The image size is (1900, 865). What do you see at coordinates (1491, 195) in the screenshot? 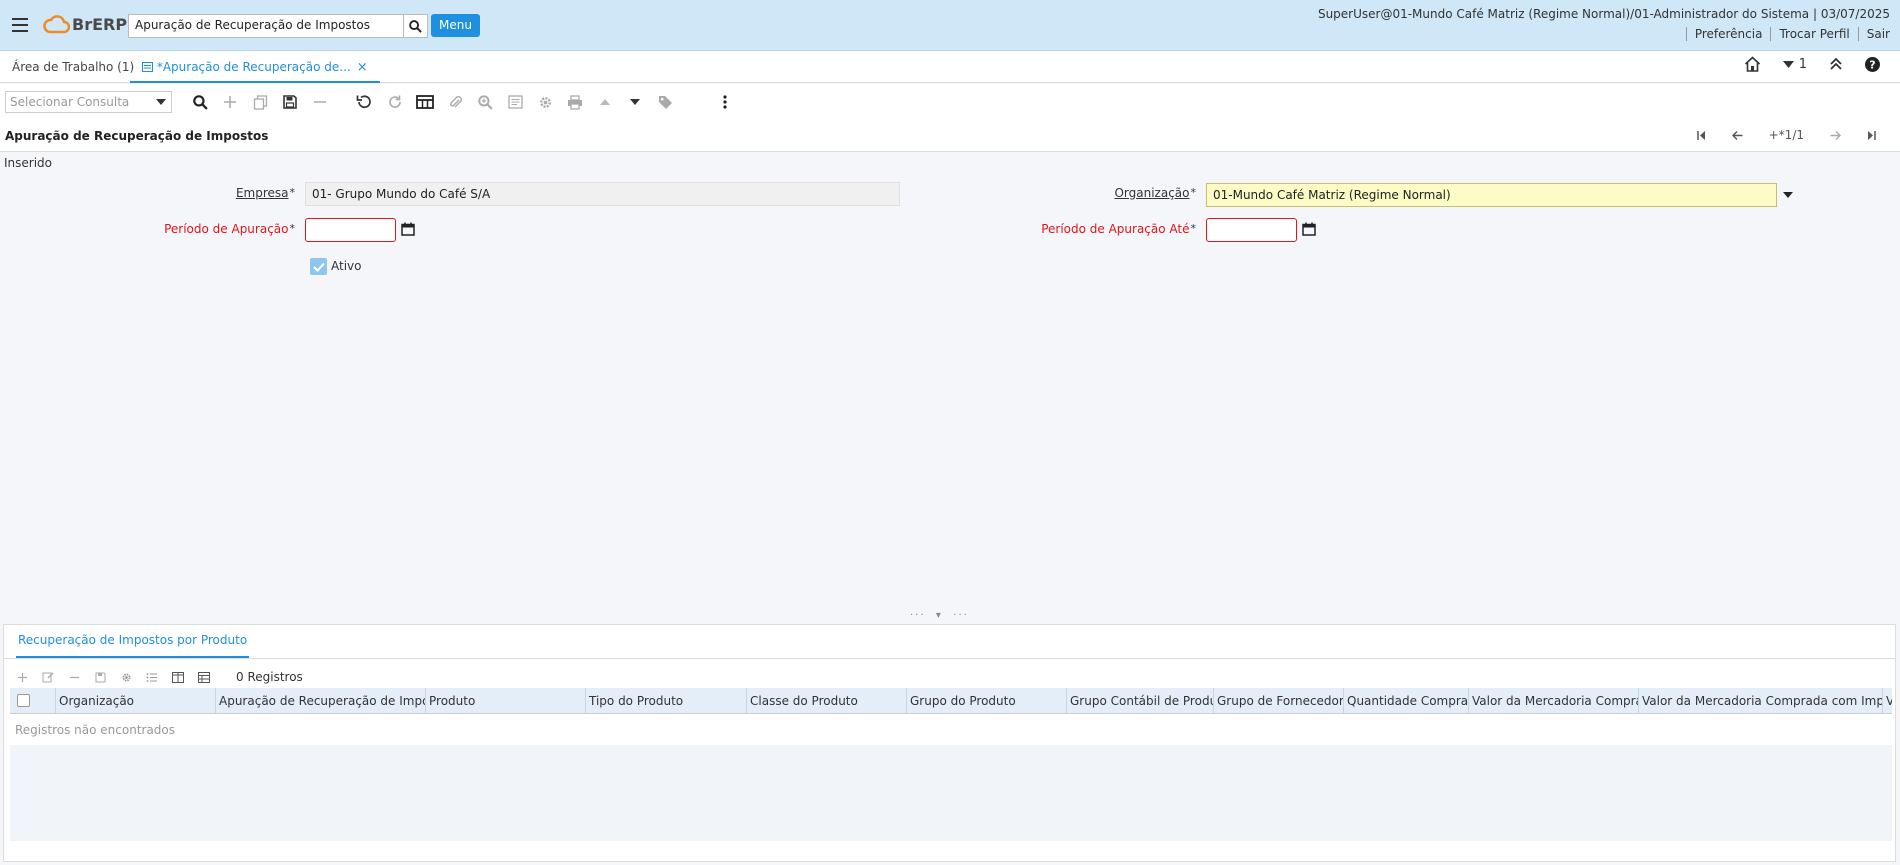
I see `organizacao-field: 01-Mundo Café Matriz (Regime Normal)` at bounding box center [1491, 195].